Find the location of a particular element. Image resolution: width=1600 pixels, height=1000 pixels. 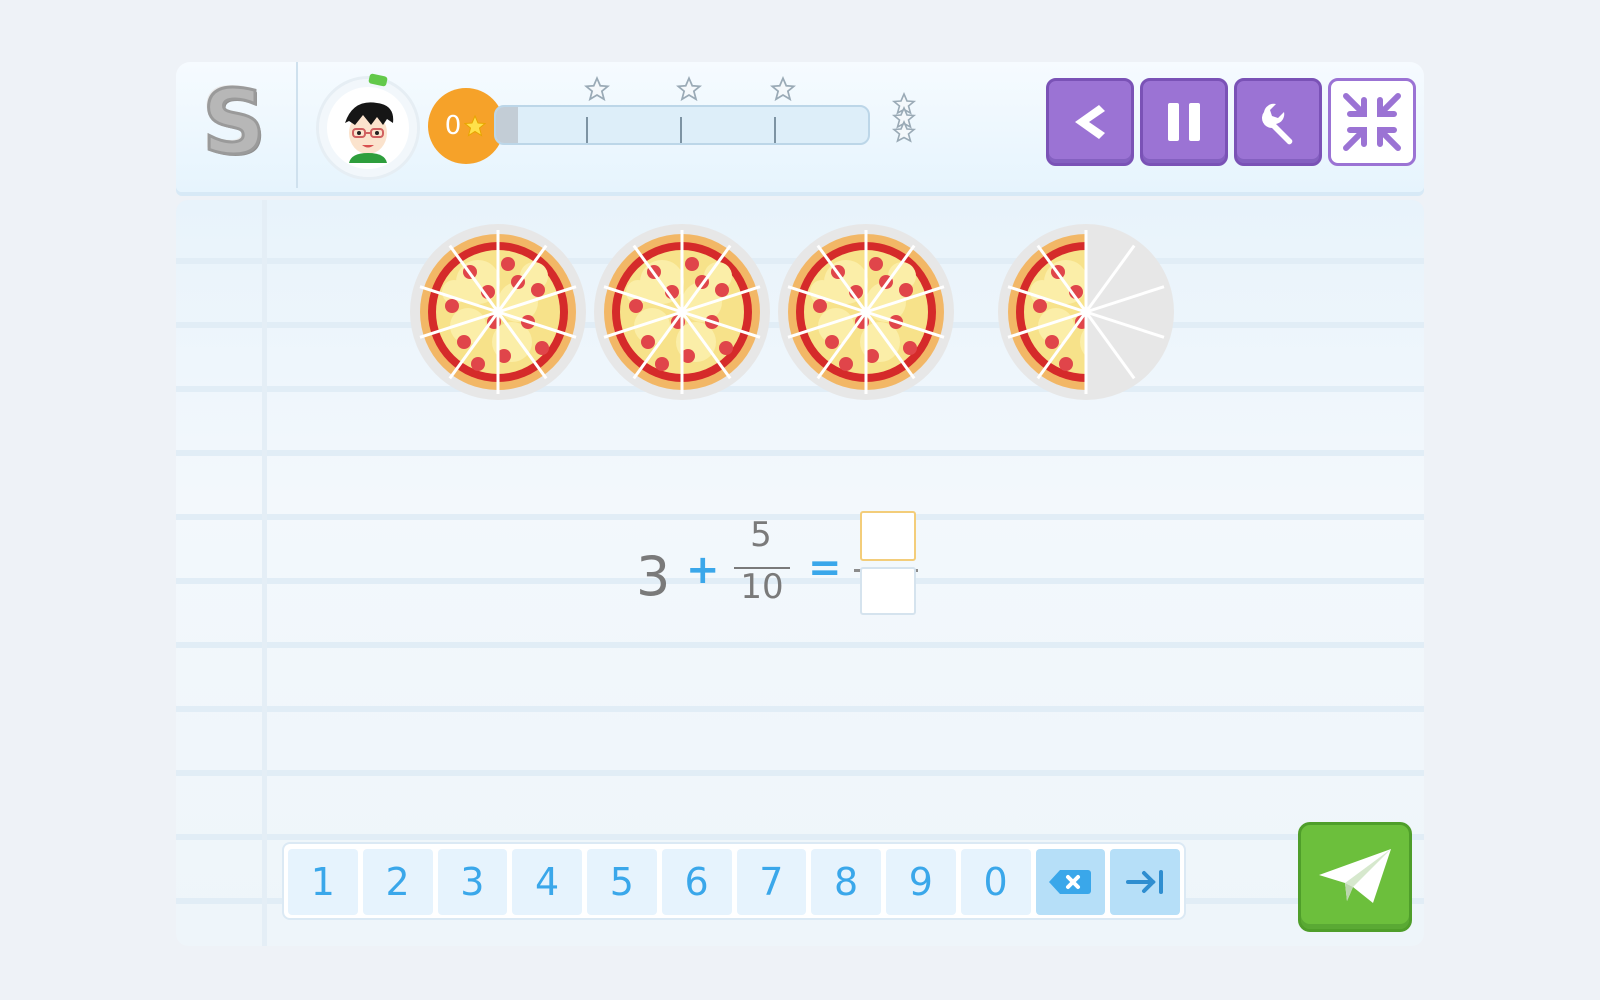

key-5: 5 is located at coordinates (622, 882).